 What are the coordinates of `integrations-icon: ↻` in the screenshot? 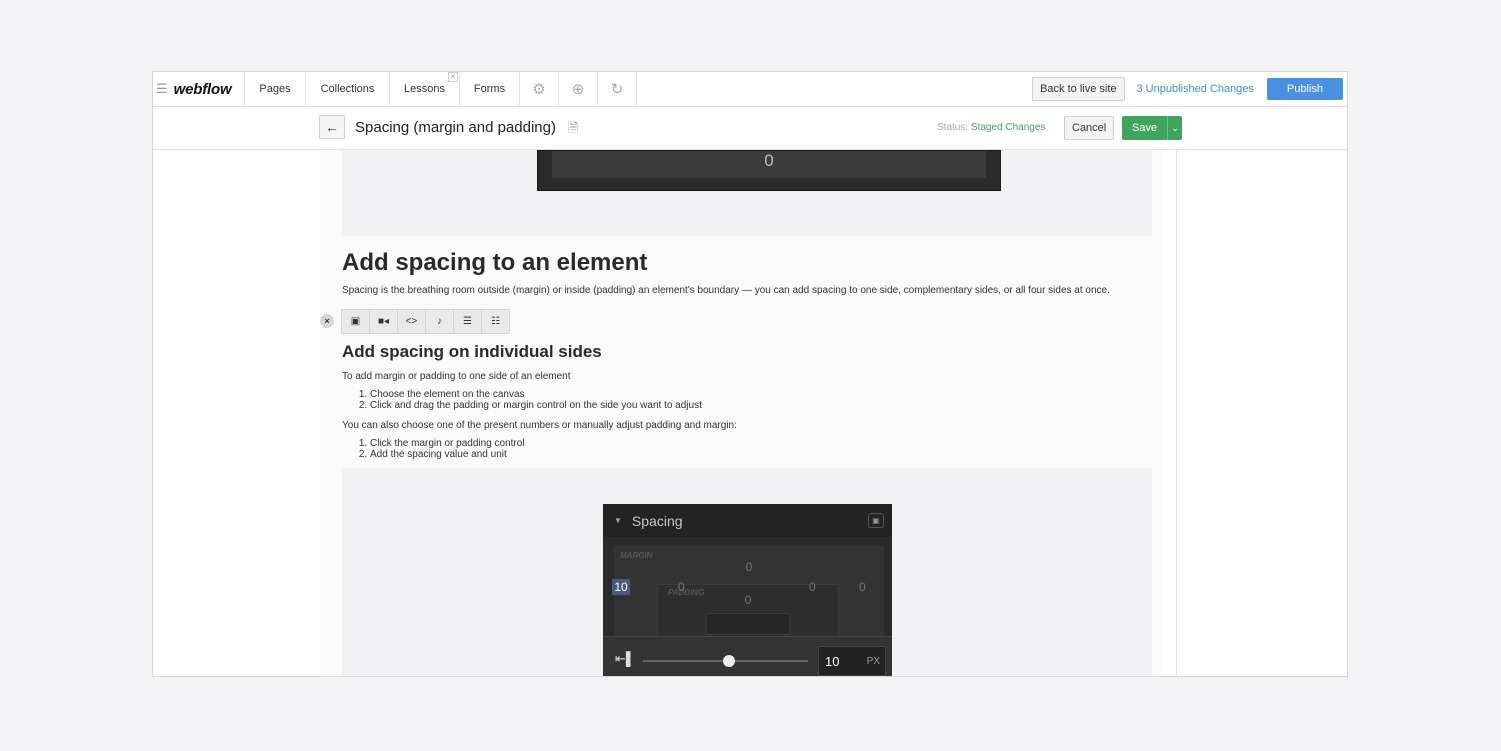 It's located at (617, 89).